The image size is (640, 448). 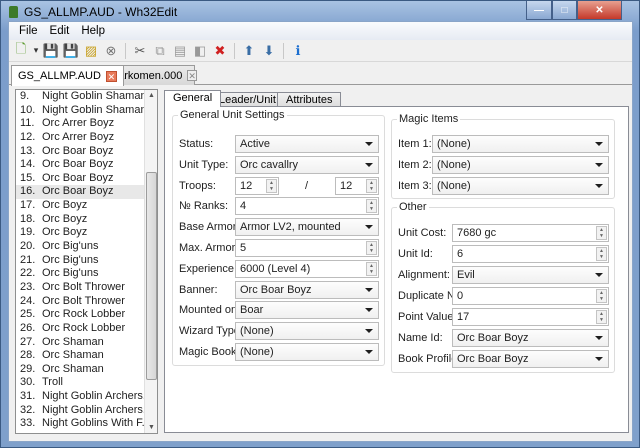 What do you see at coordinates (530, 233) in the screenshot?
I see `other-unitcost-input: 7680 gc ▲ ▼` at bounding box center [530, 233].